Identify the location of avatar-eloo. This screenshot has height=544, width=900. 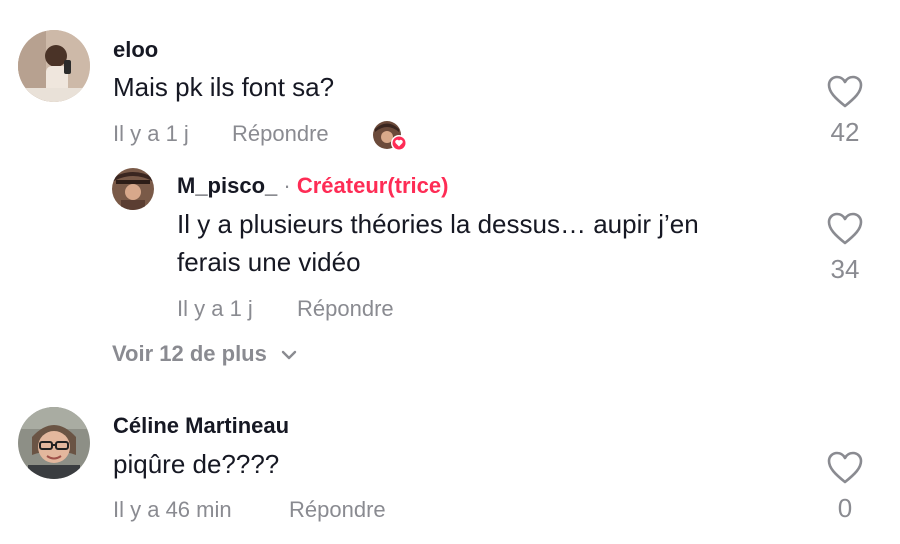
(54, 66).